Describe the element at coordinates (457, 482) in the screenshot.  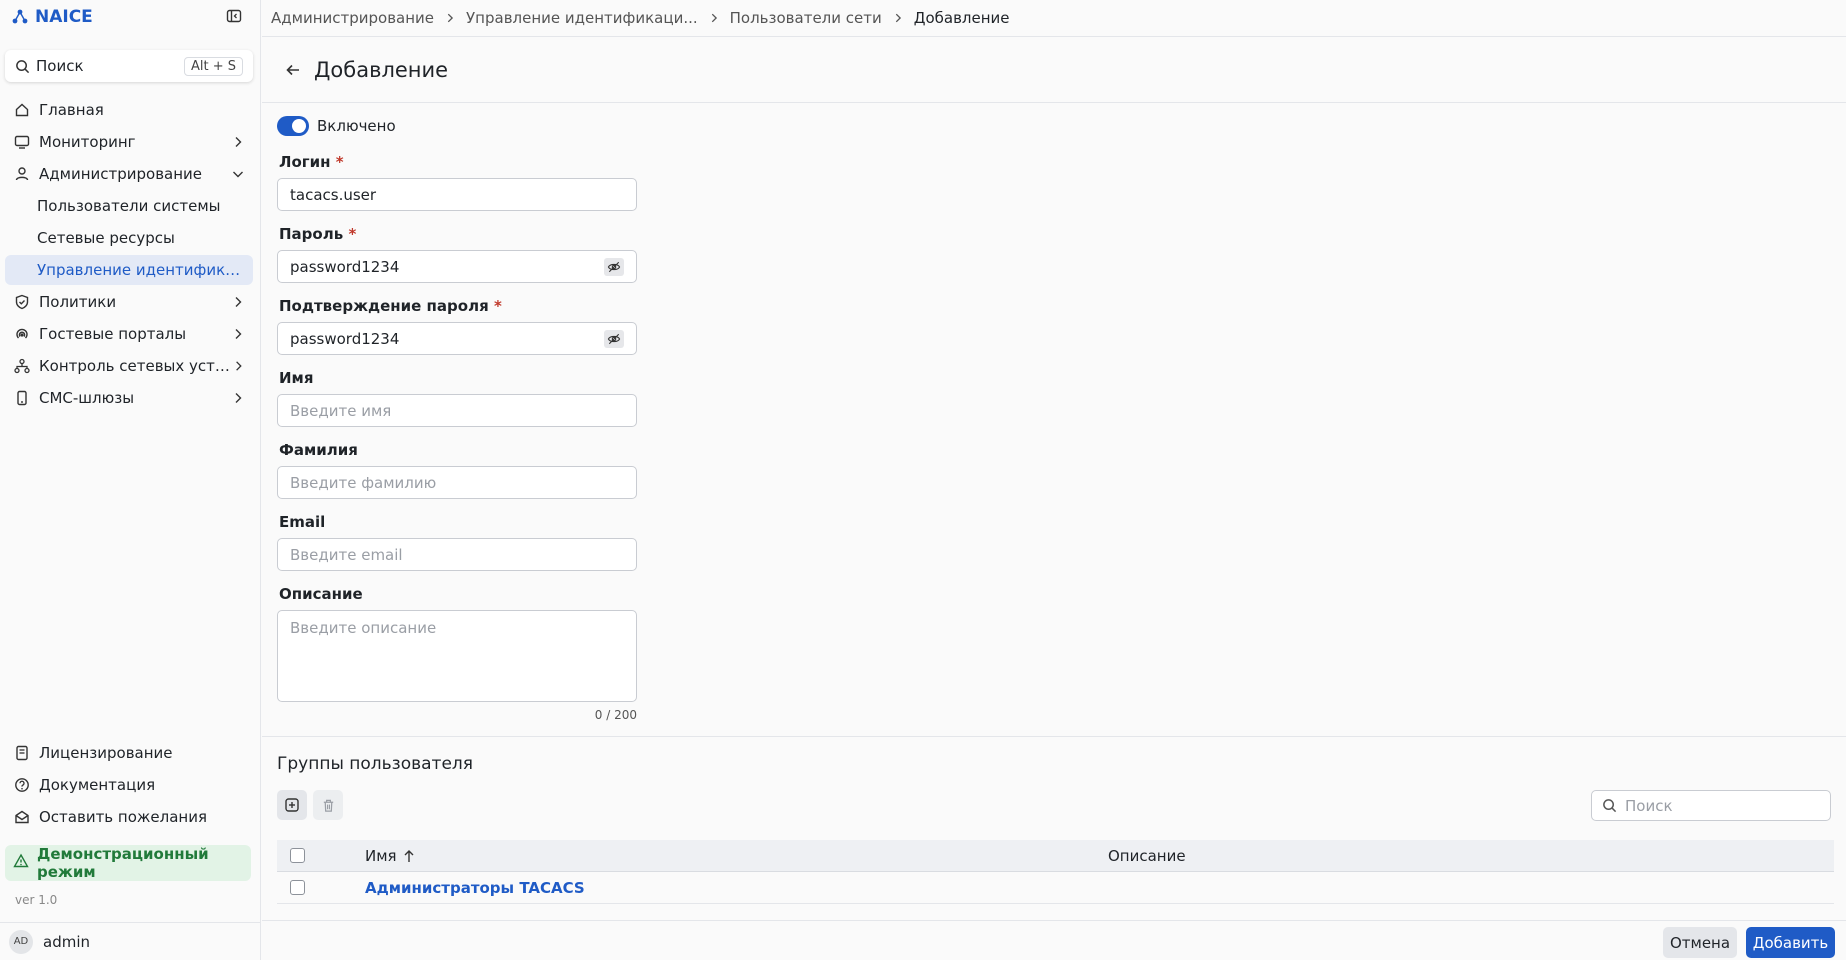
I see `last-name-input: Введите фамилию` at that location.